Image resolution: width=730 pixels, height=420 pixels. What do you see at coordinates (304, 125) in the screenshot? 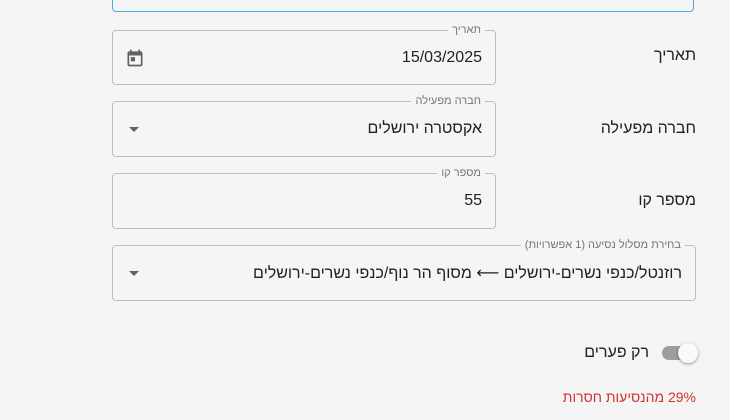
I see `operator-select: חברה מפעילה אקסטרה ירושלים` at bounding box center [304, 125].